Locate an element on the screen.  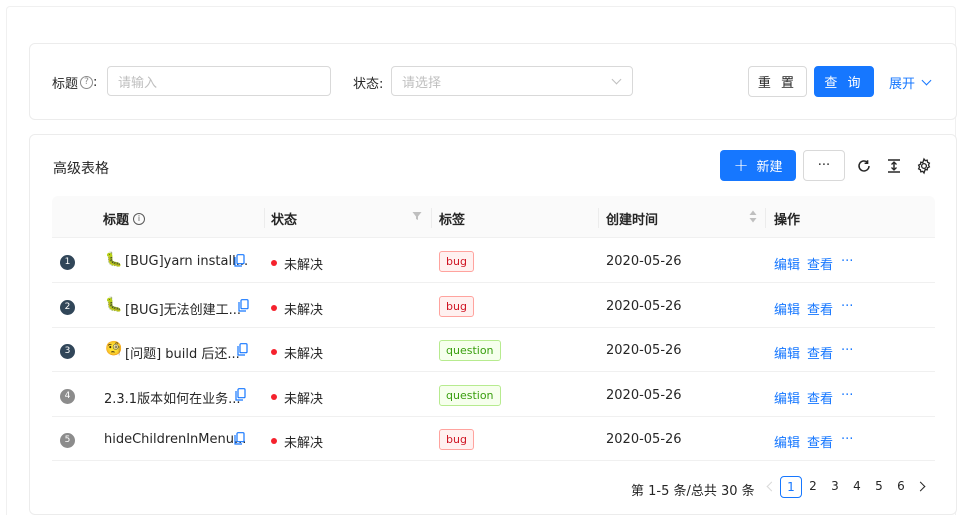
col-created-header: 创建时间 is located at coordinates (632, 218).